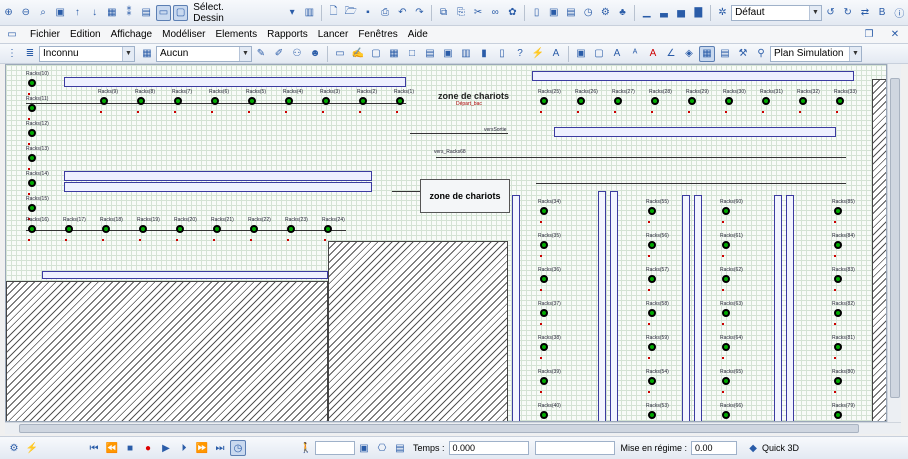 The image size is (908, 459). I want to click on quick3d-icon: ◆, so click(753, 448).